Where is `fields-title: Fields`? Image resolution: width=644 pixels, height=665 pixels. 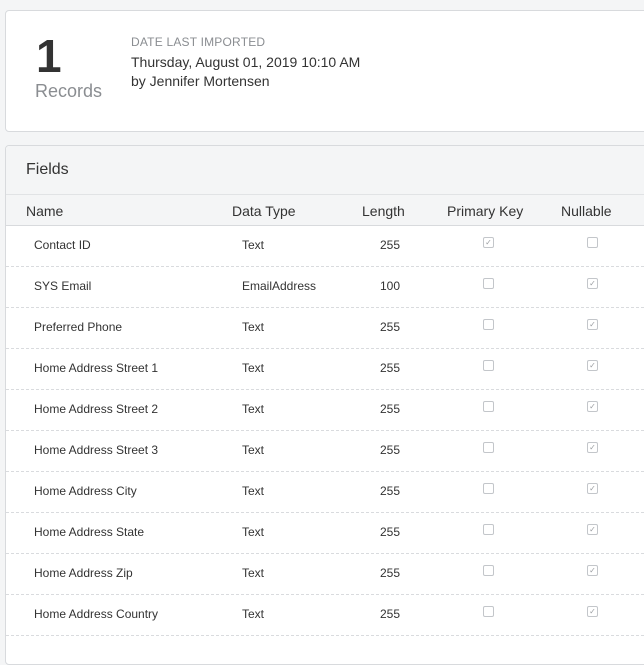
fields-title: Fields is located at coordinates (47, 169).